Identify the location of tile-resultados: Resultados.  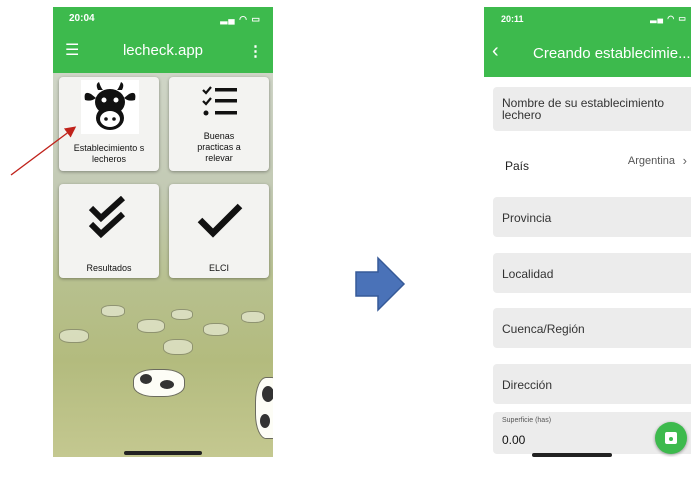
(109, 231).